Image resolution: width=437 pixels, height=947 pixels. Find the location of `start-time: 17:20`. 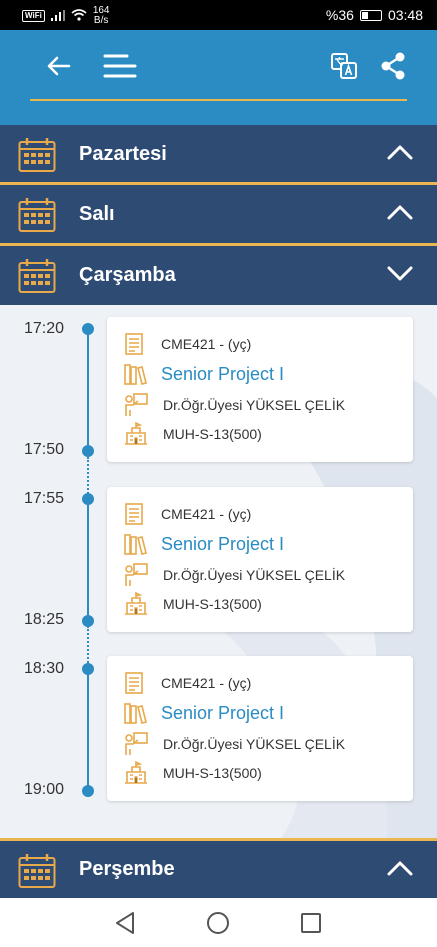

start-time: 17:20 is located at coordinates (44, 328).